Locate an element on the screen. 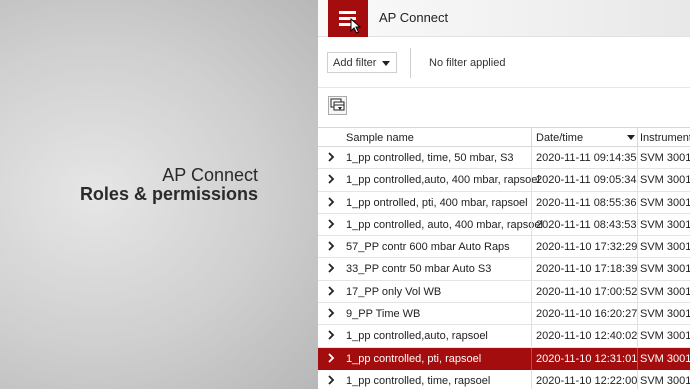 The width and height of the screenshot is (690, 389). cell-sample-name: 57_PP contr 600 mbar Auto Raps is located at coordinates (428, 247).